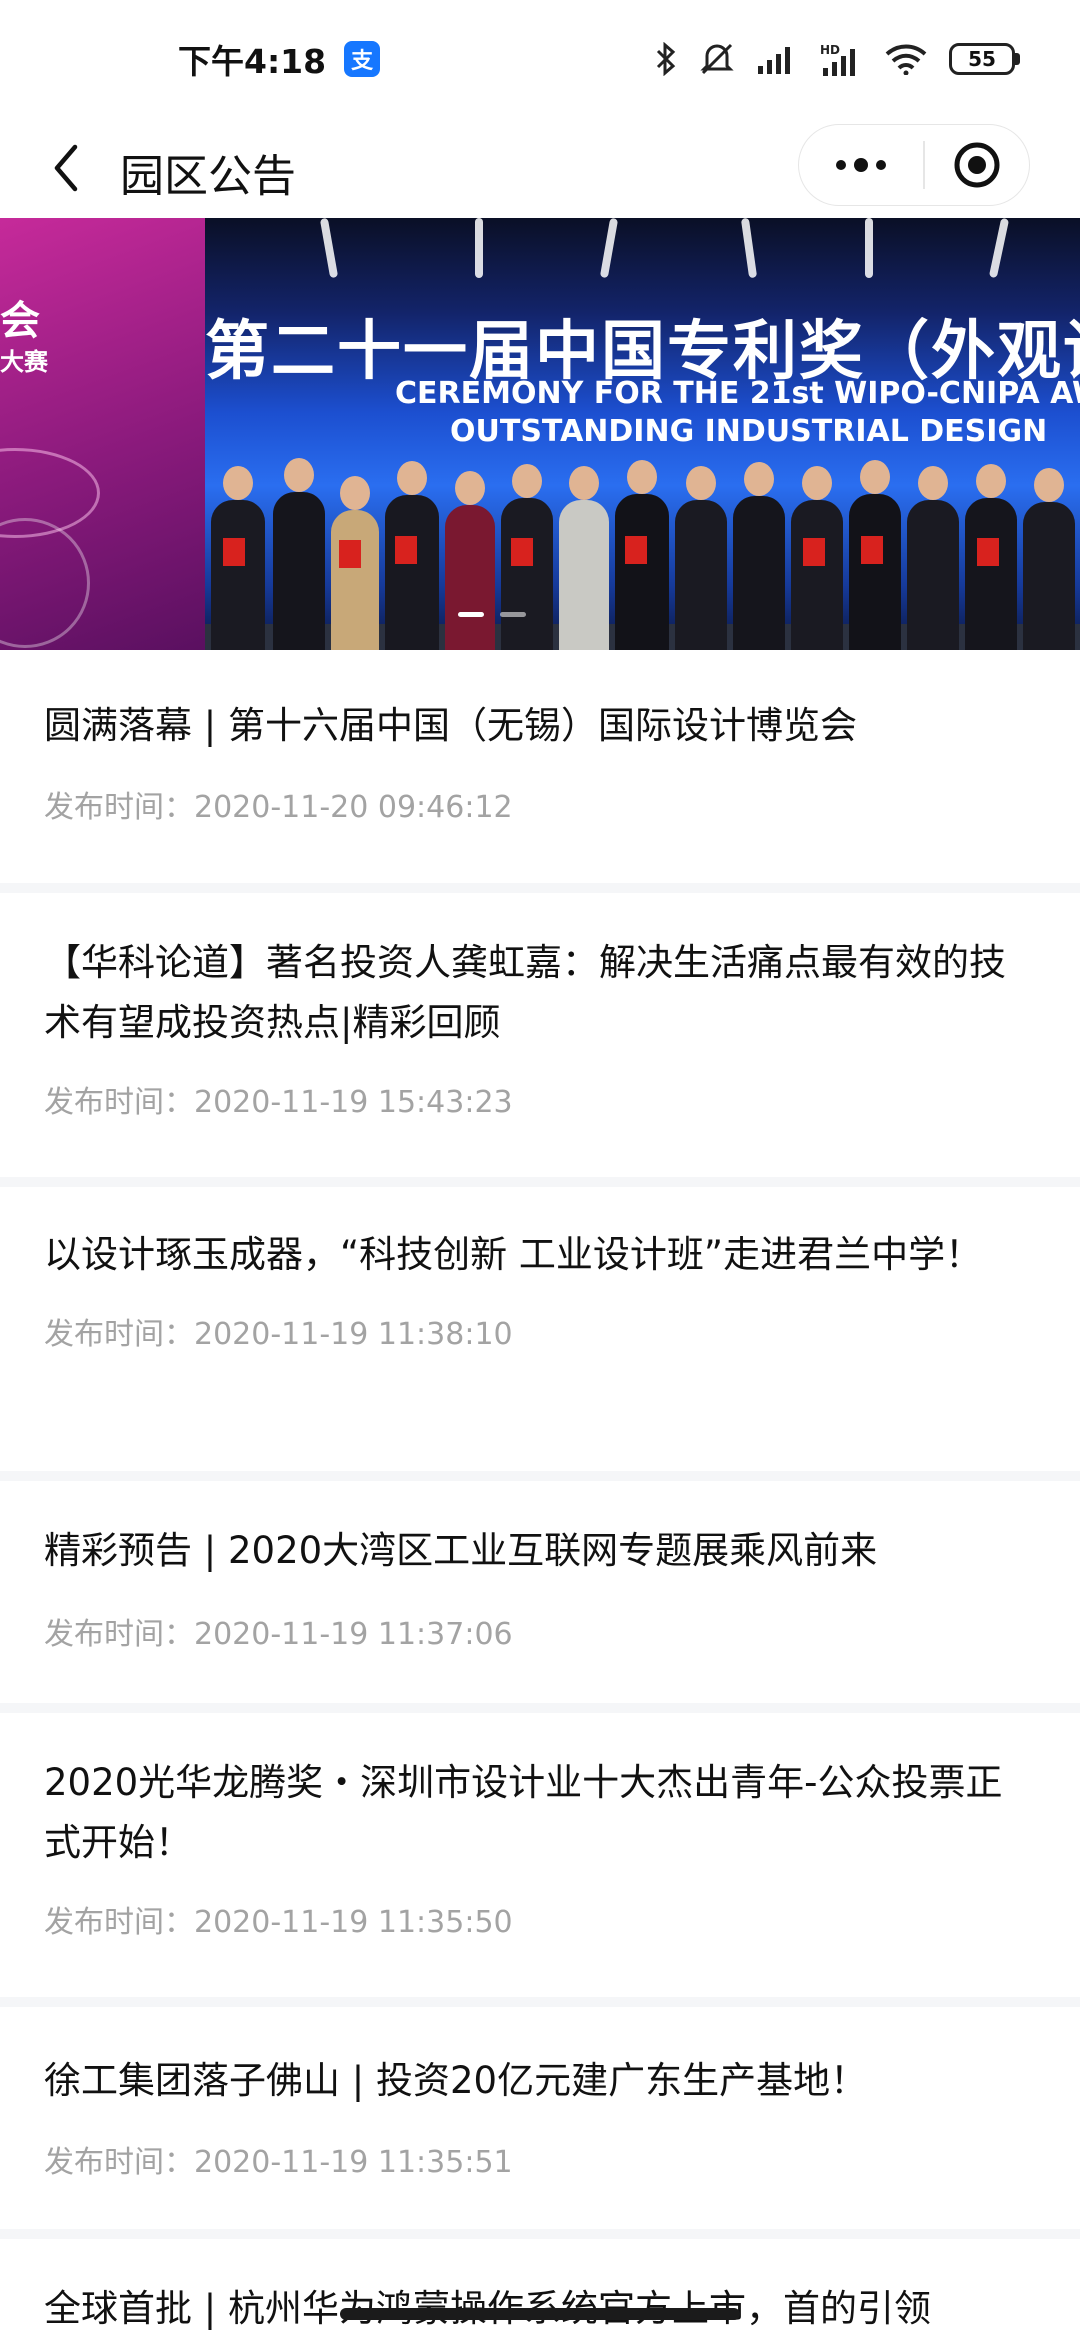 This screenshot has height=2340, width=1080. Describe the element at coordinates (362, 59) in the screenshot. I see `alipay-icon: 支` at that location.